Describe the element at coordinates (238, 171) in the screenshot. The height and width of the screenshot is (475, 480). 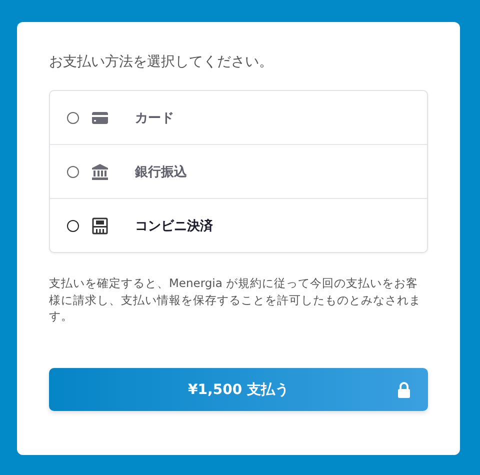
I see `payment-method-option: 銀行振込` at that location.